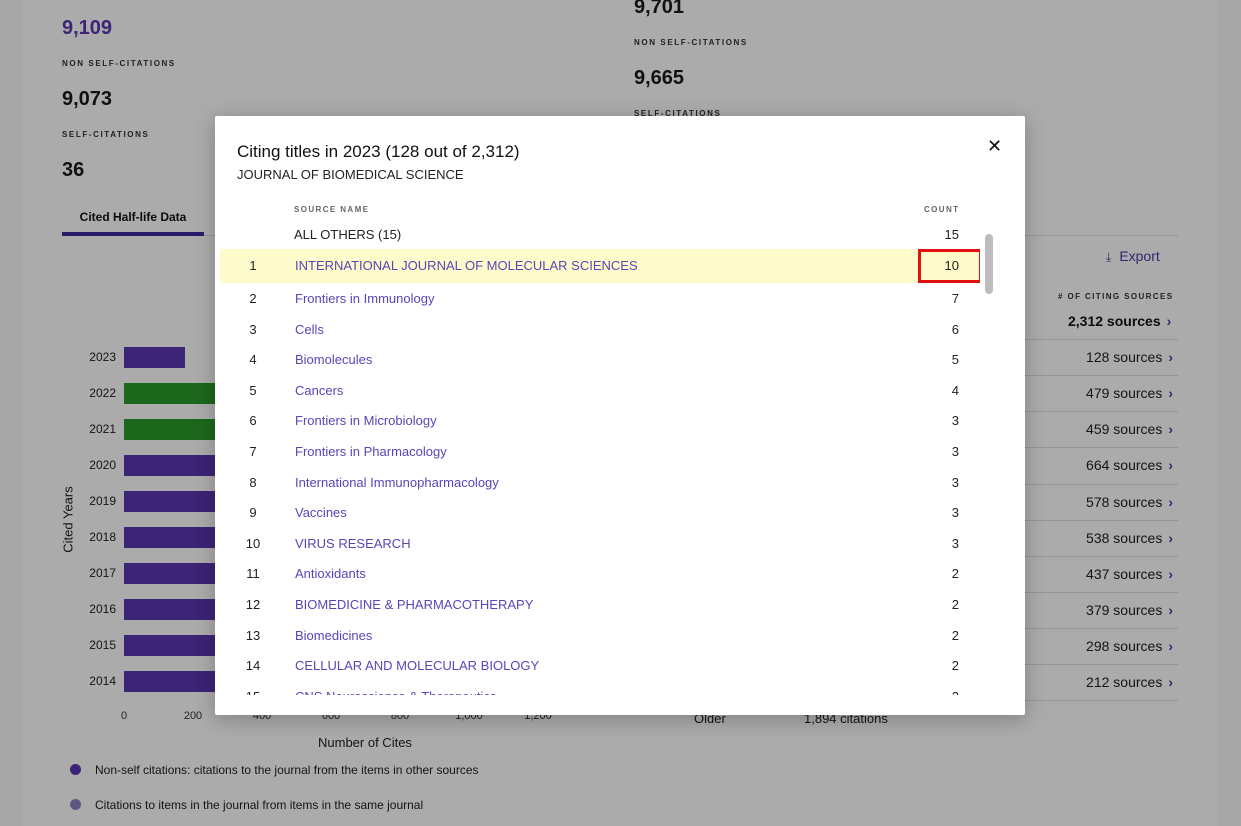 The width and height of the screenshot is (1241, 826). What do you see at coordinates (350, 174) in the screenshot?
I see `modal-subtitle: JOURNAL OF BIOMEDICAL SCIENCE` at bounding box center [350, 174].